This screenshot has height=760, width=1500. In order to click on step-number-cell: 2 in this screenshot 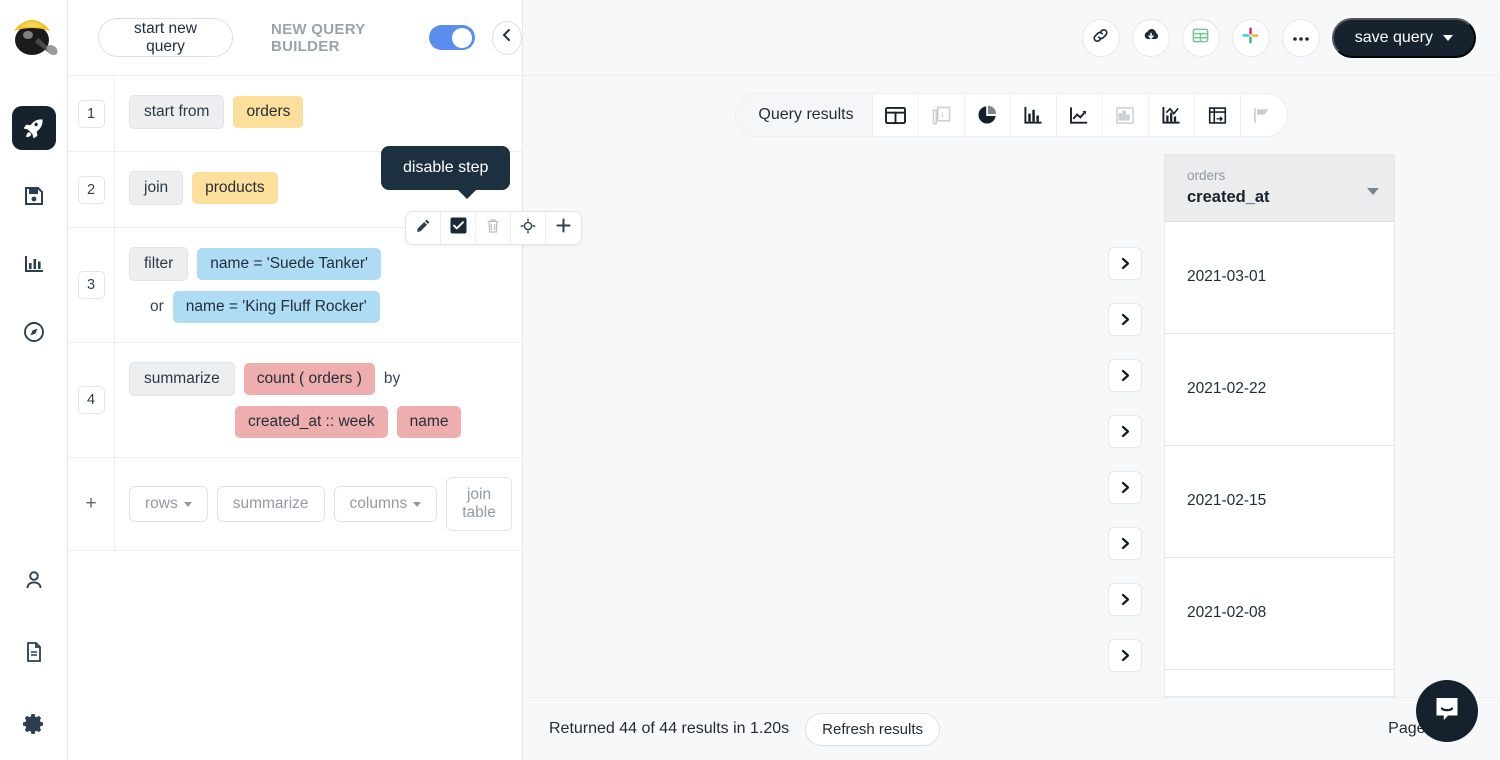, I will do `click(91, 189)`.